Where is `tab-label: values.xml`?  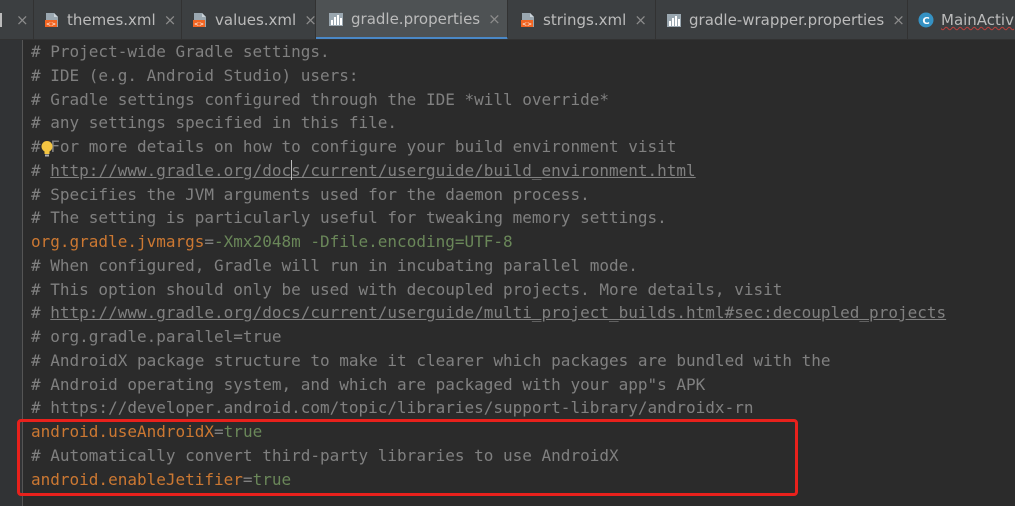 tab-label: values.xml is located at coordinates (256, 20).